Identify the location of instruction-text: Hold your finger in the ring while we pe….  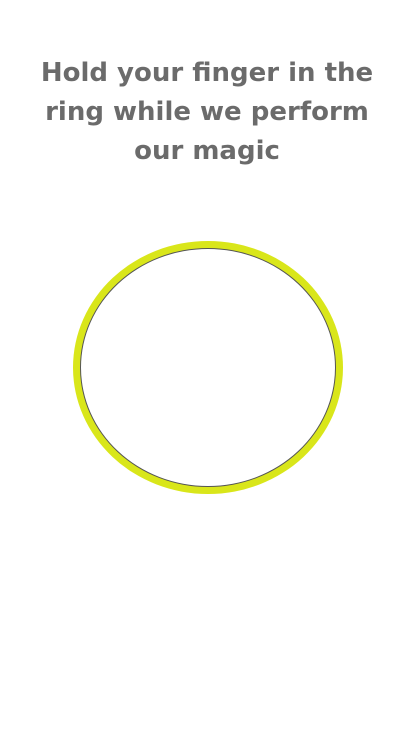
(207, 112).